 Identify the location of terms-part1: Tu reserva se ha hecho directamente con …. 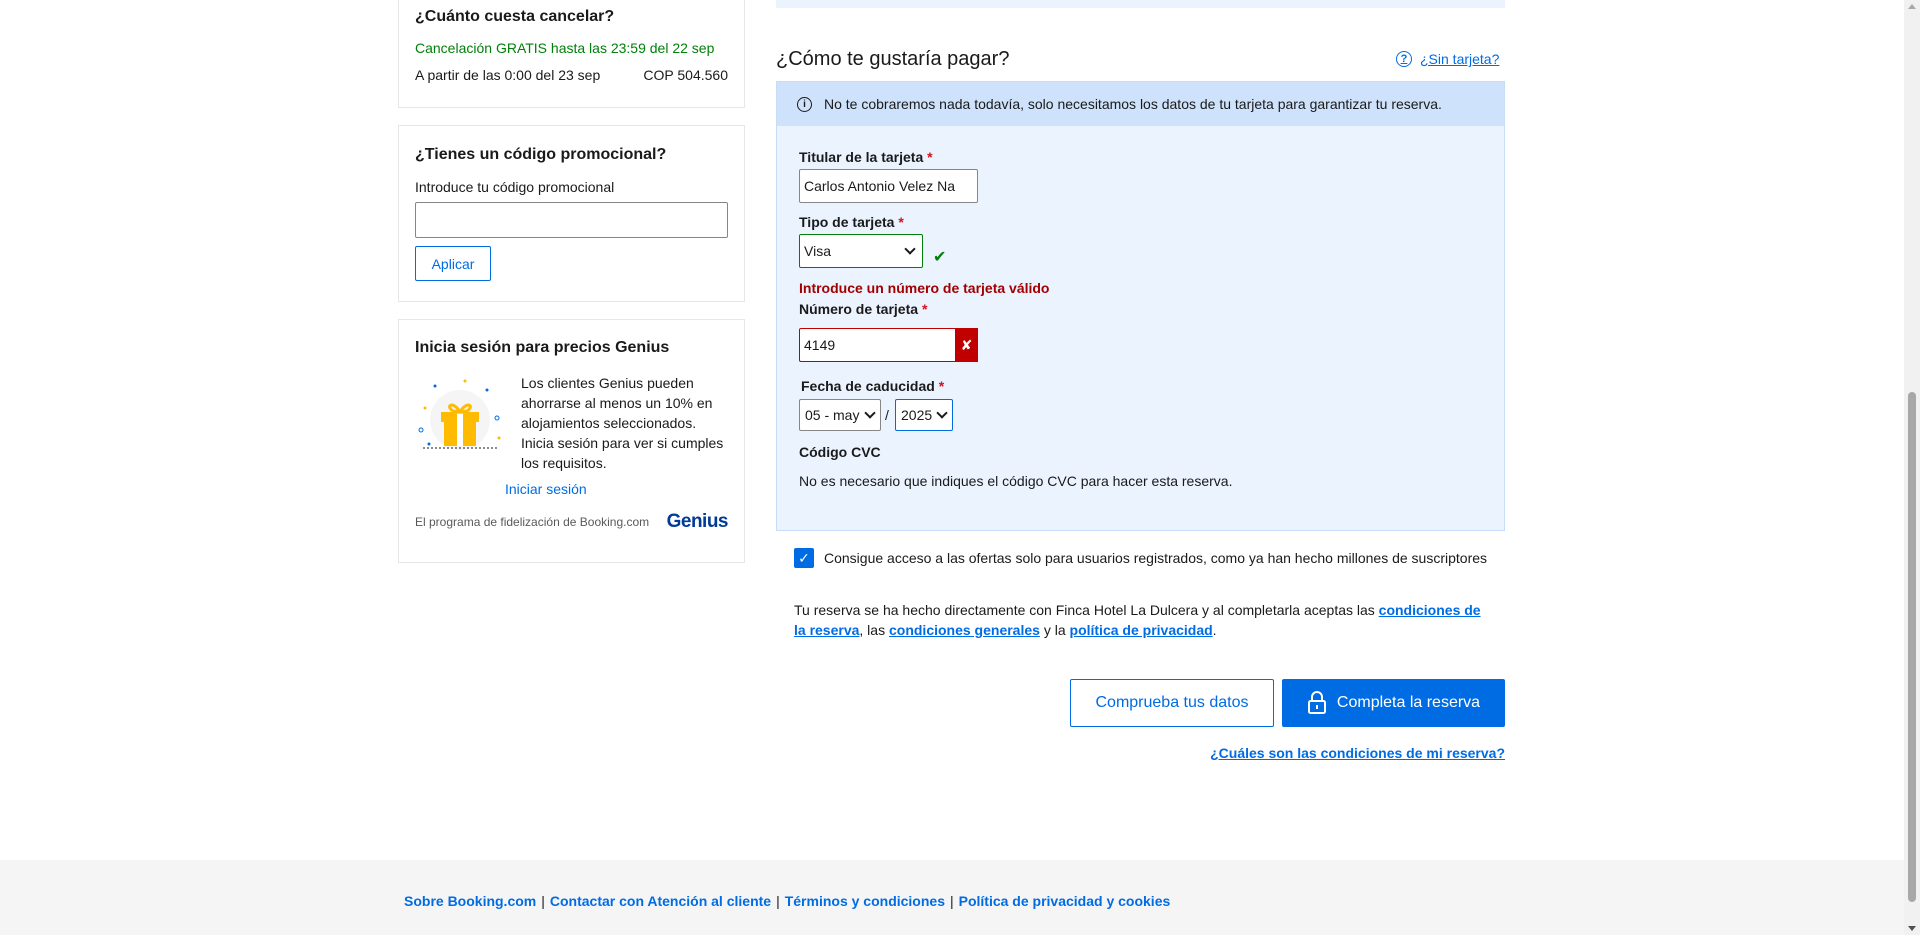
(1086, 610).